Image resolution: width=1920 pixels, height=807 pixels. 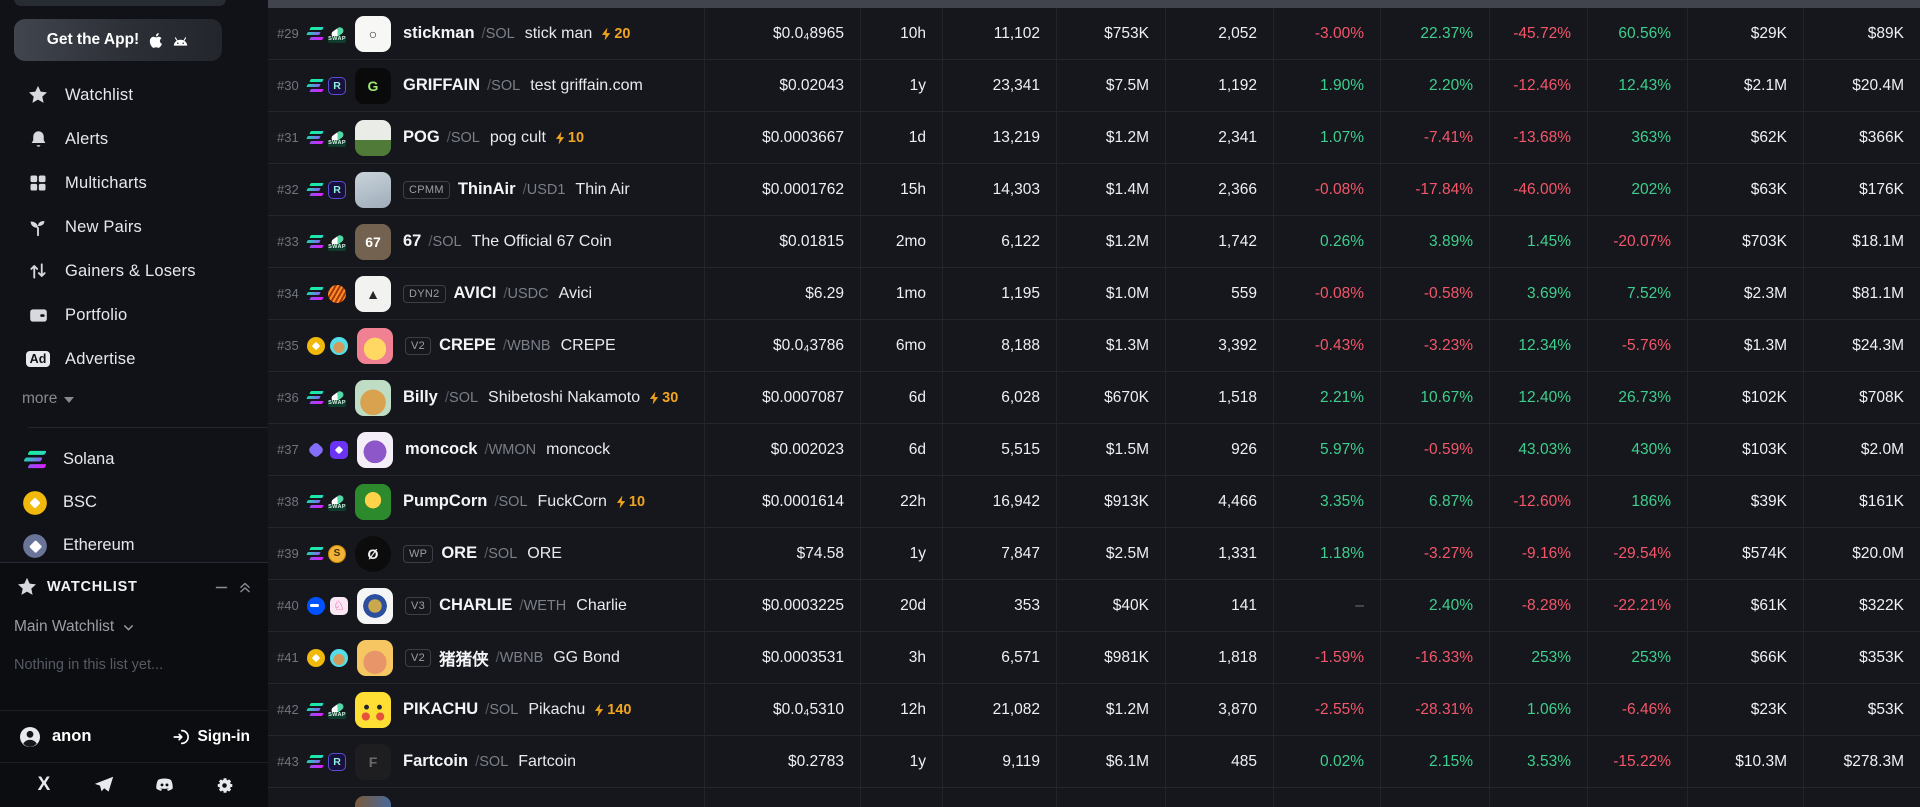 I want to click on sign-in-button: Sign-in, so click(x=211, y=737).